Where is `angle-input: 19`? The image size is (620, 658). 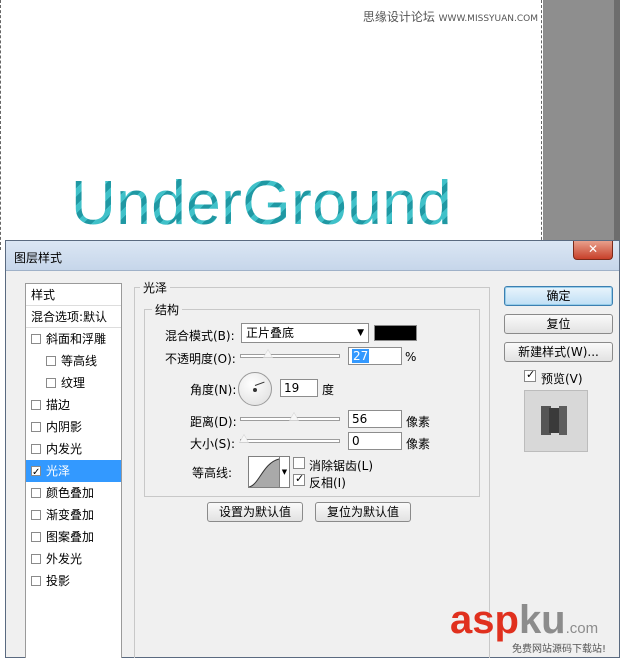
angle-input: 19 is located at coordinates (299, 388).